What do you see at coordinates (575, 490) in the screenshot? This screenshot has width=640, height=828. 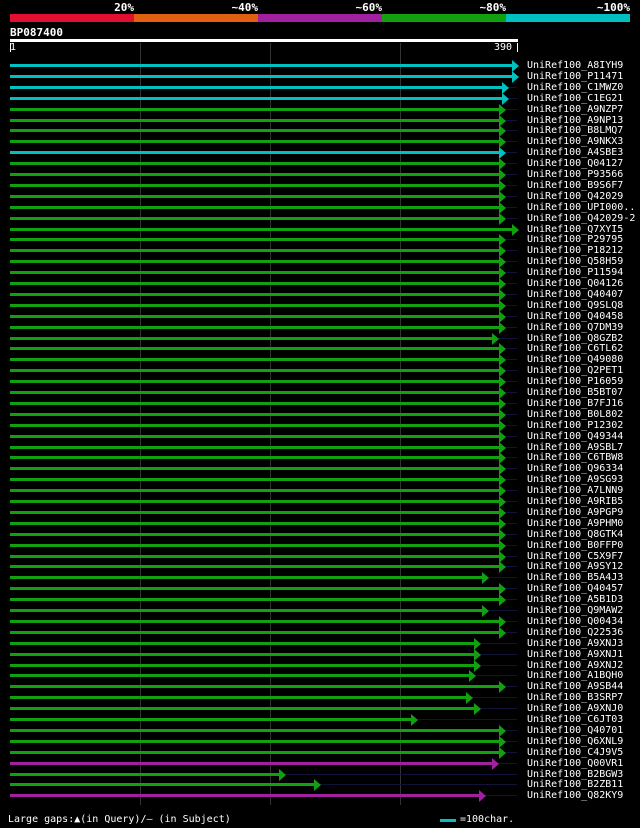 I see `hit-label: UniRef100_A7LNN9` at bounding box center [575, 490].